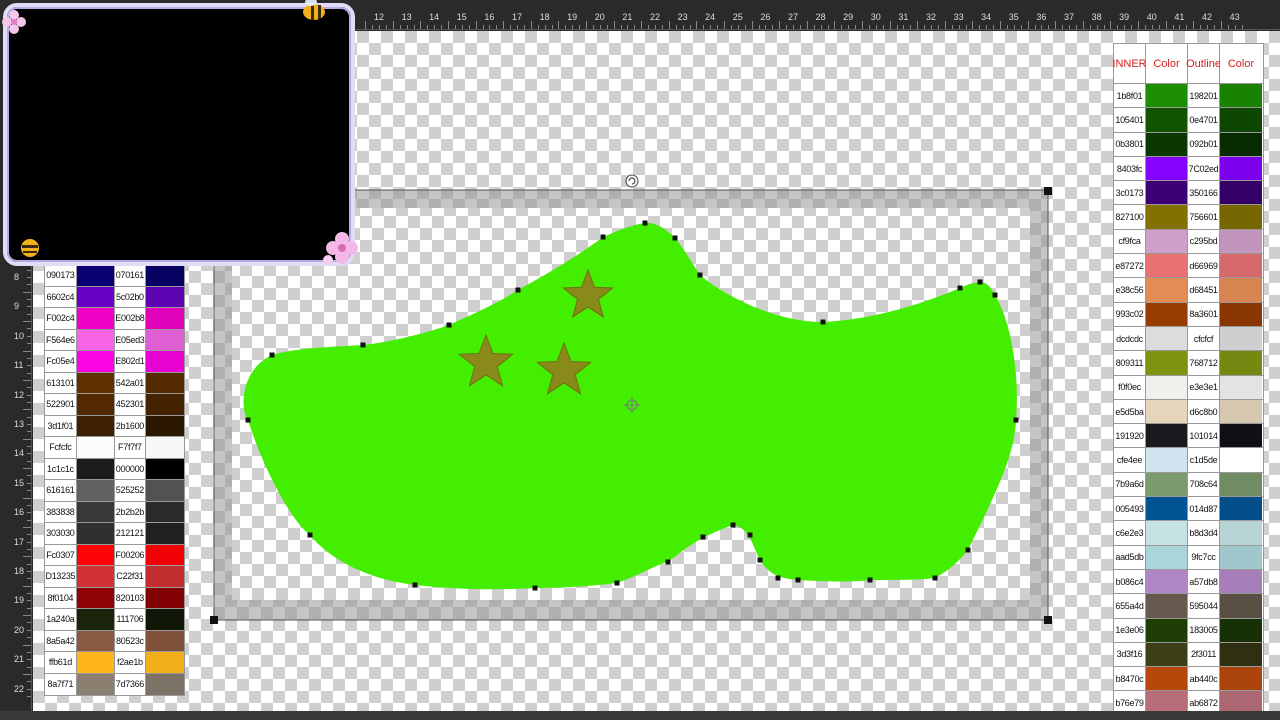 This screenshot has width=1280, height=720. Describe the element at coordinates (1048, 191) in the screenshot. I see `resize-handle-top-right` at that location.